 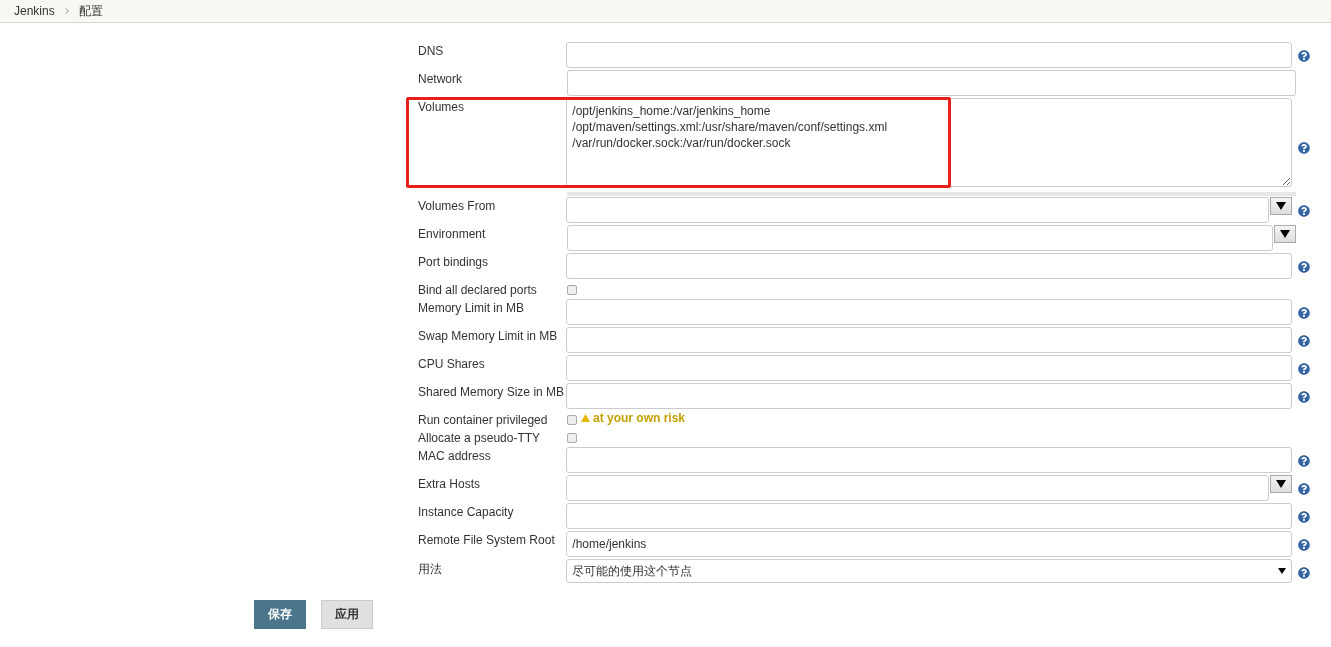 I want to click on textarea-field: /opt/jenkins_home:/var/jenkins_home /opt/maven/settings.xml:/usr/share/maven/conf/settings.xml /var/run/docker.sock:/var/run/docker.sock, so click(x=929, y=142).